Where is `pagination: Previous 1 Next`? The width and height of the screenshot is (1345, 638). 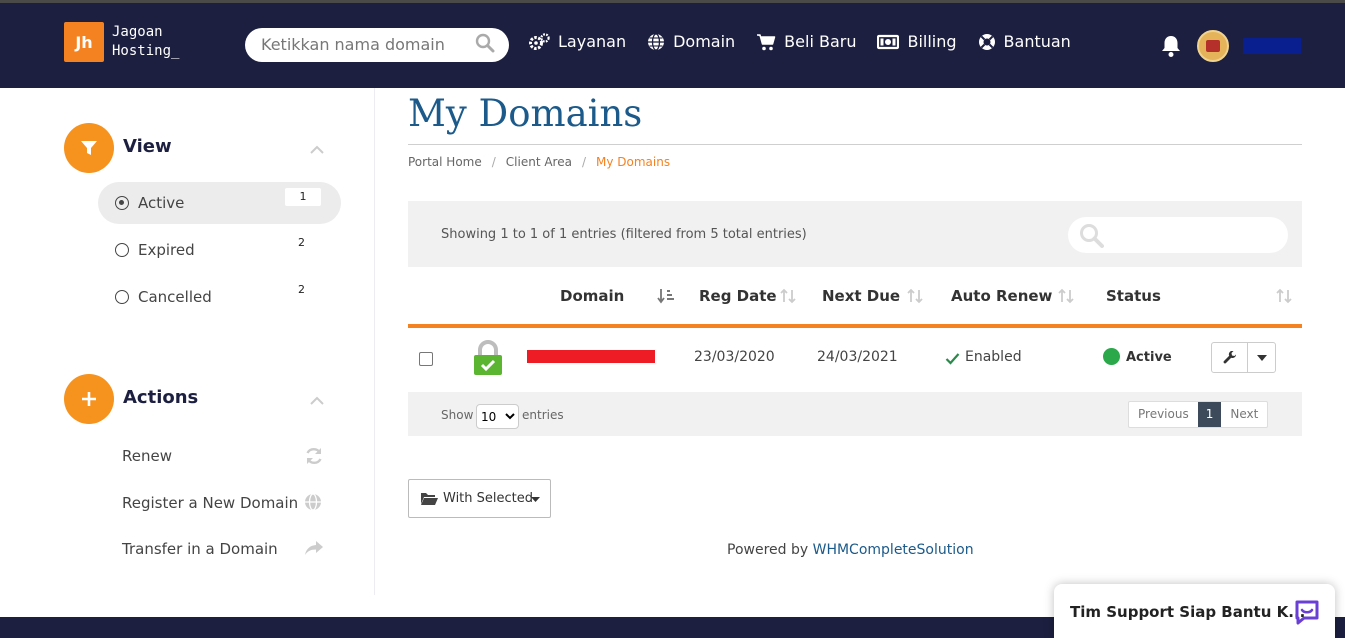 pagination: Previous 1 Next is located at coordinates (1198, 414).